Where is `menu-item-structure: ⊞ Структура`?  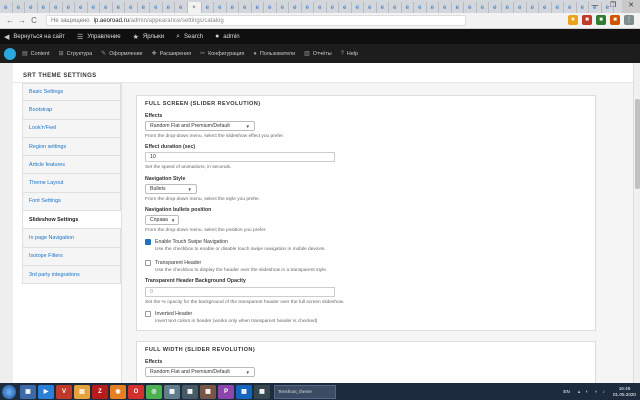
menu-item-structure: ⊞ Структура is located at coordinates (76, 54).